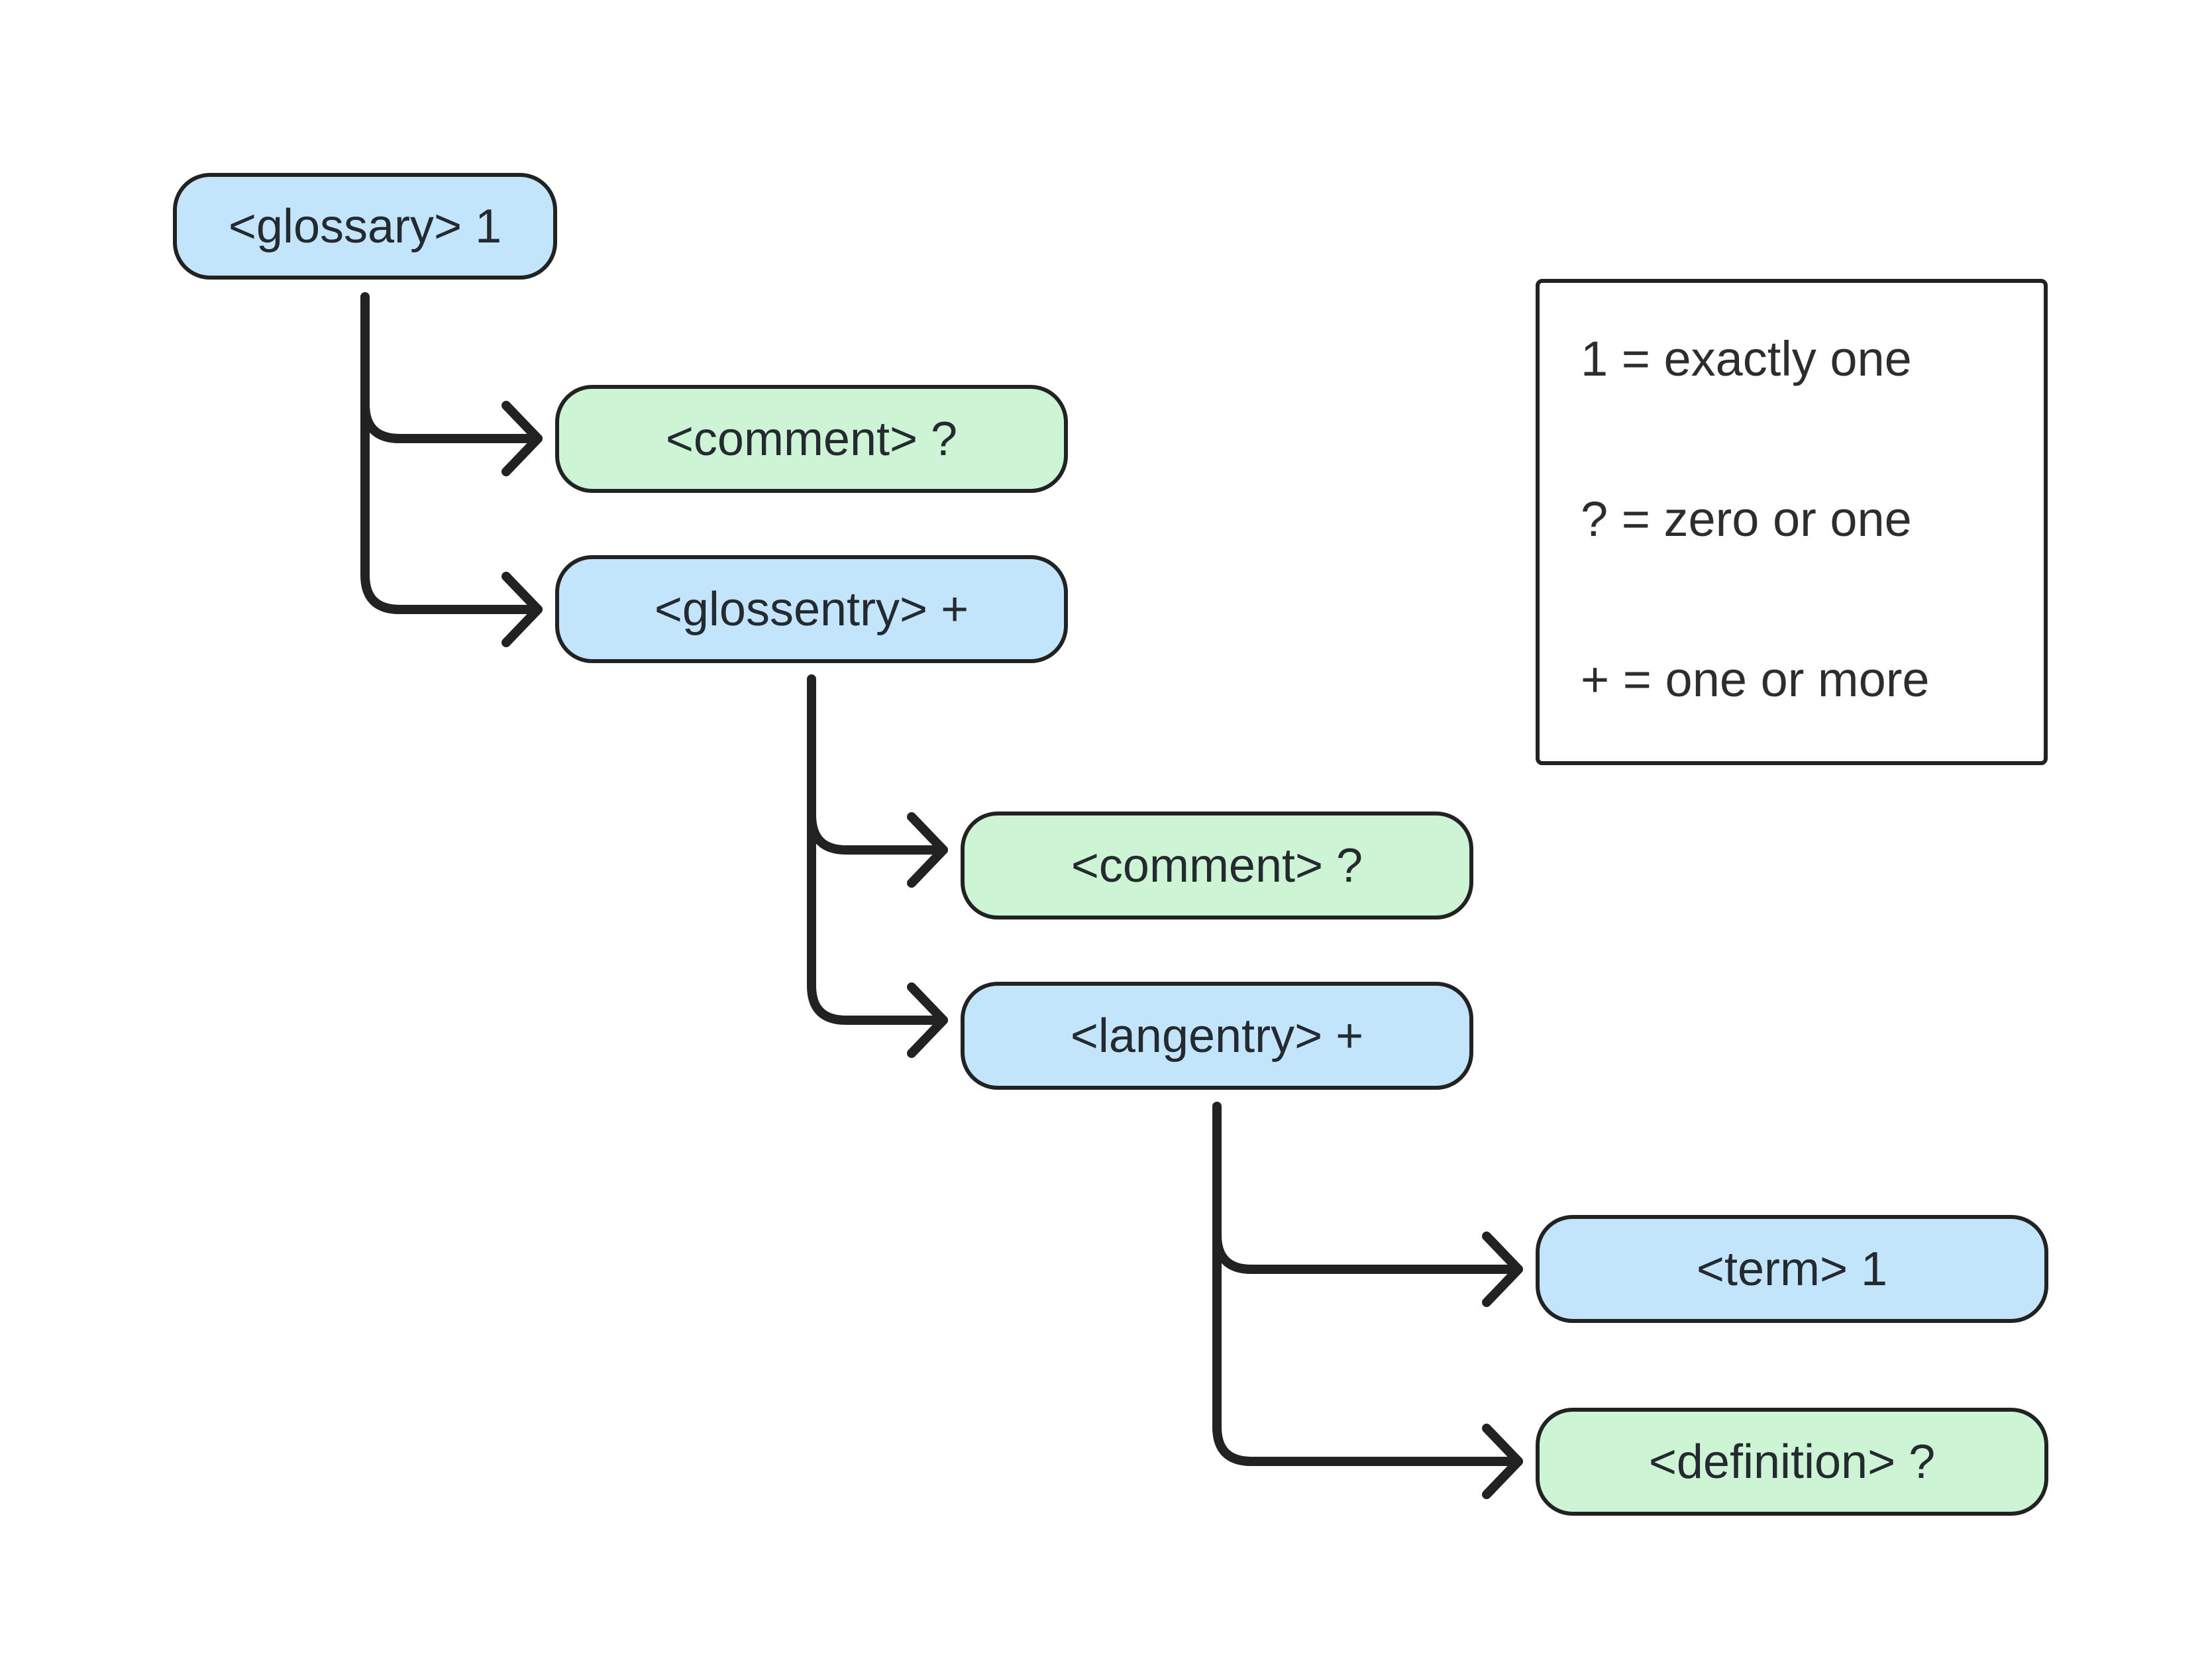 The height and width of the screenshot is (1680, 2210). I want to click on edge-langentry-term, so click(1367, 1188).